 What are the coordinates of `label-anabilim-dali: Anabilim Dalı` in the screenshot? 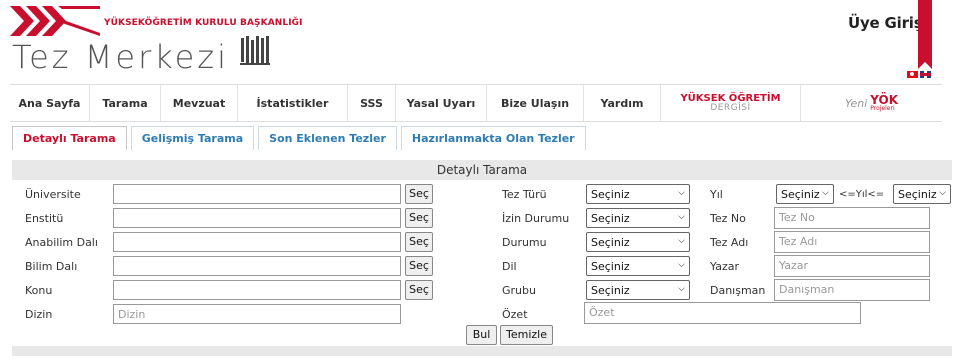 It's located at (61, 242).